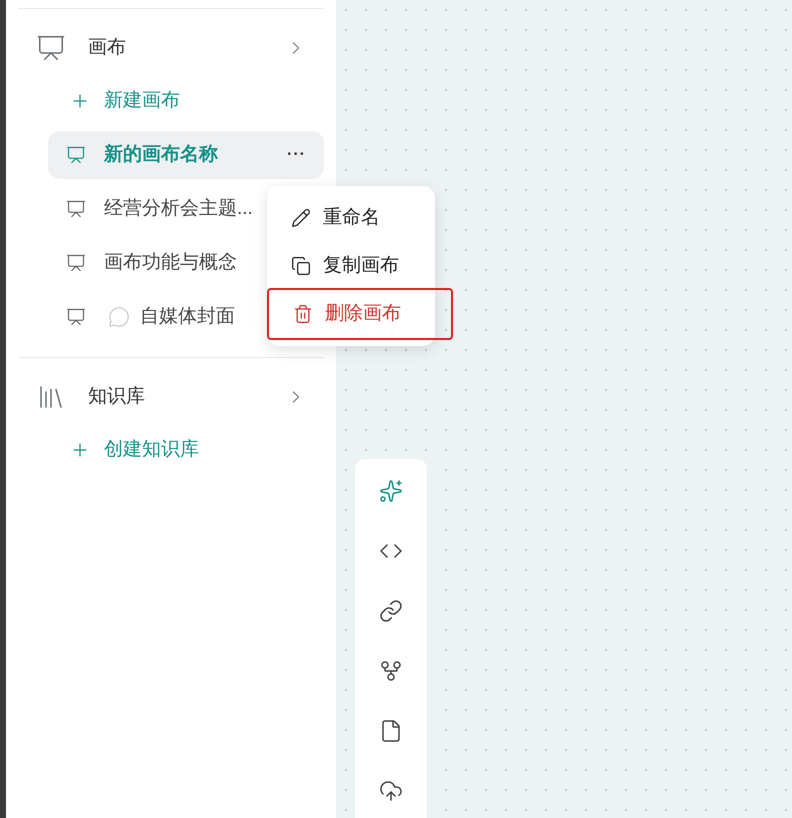 The image size is (792, 818). What do you see at coordinates (391, 611) in the screenshot?
I see `link-icon` at bounding box center [391, 611].